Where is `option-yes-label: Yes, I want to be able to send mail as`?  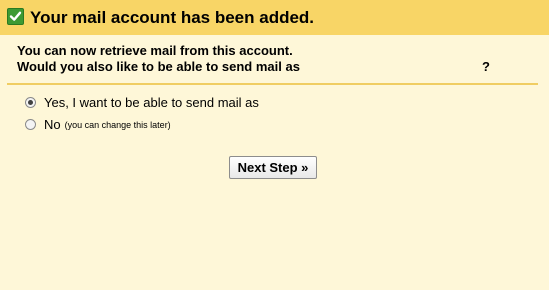
option-yes-label: Yes, I want to be able to send mail as is located at coordinates (151, 102).